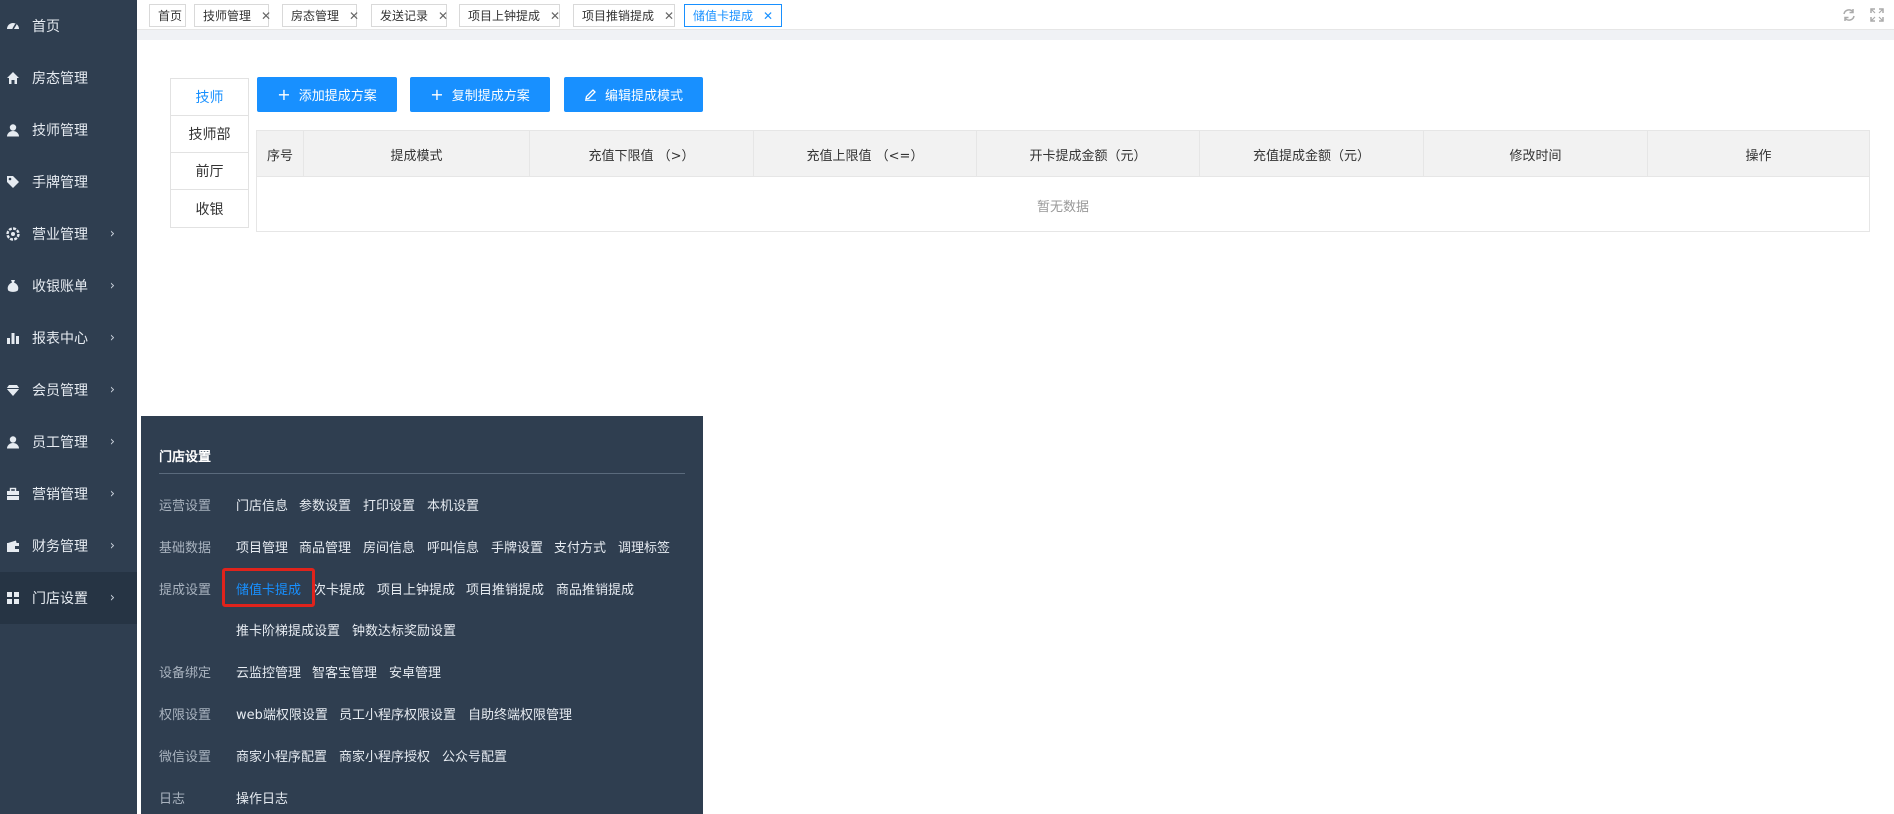 Image resolution: width=1894 pixels, height=814 pixels. I want to click on sidebar-item-label: 收银账单, so click(60, 287).